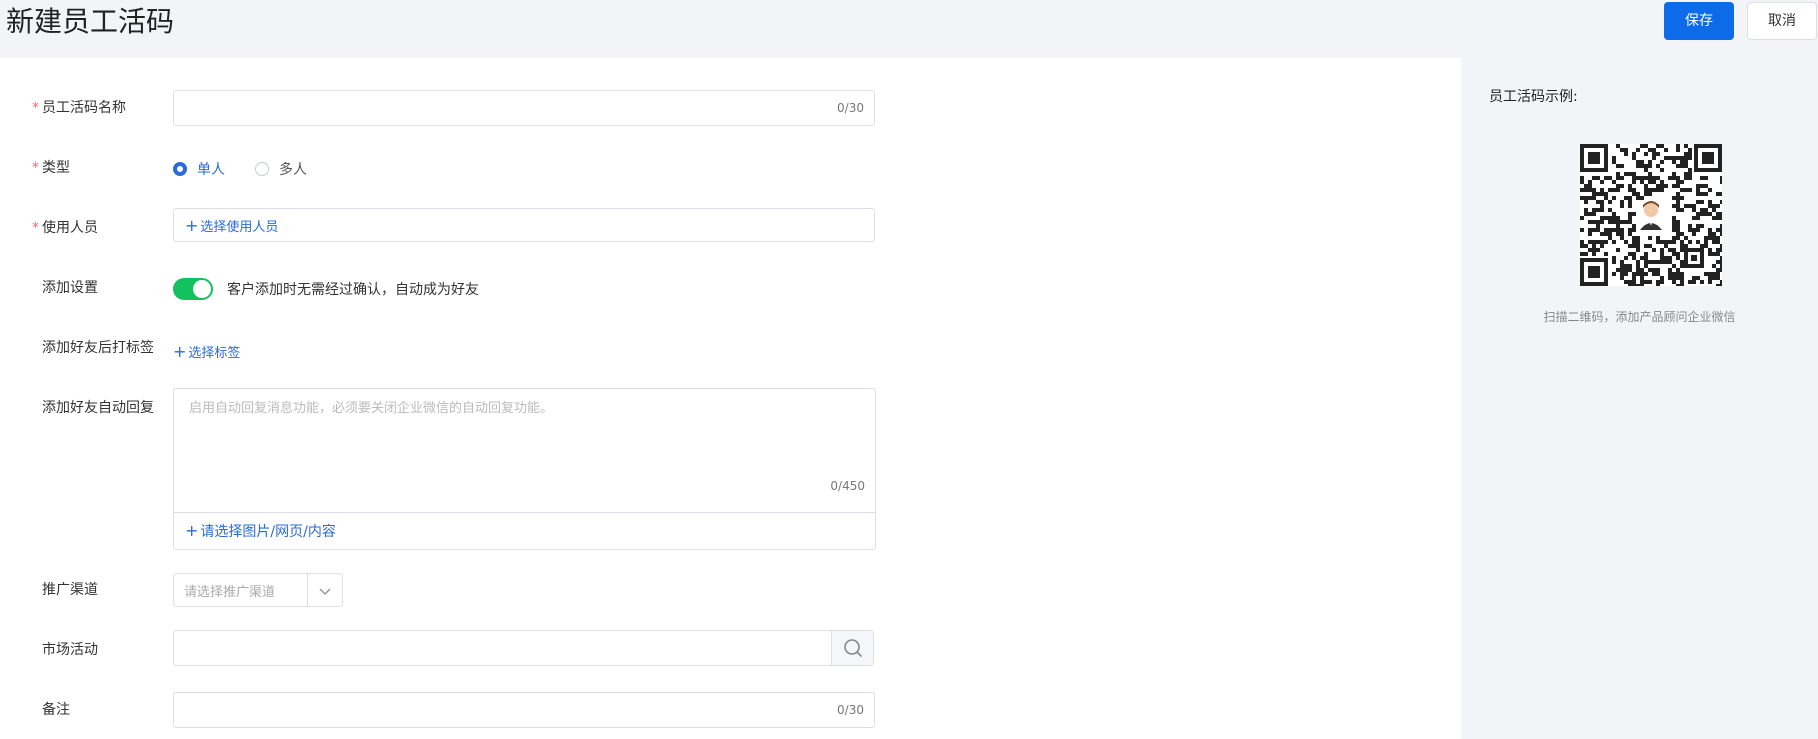 Image resolution: width=1818 pixels, height=739 pixels. What do you see at coordinates (70, 288) in the screenshot?
I see `add-setting-label: 添加设置` at bounding box center [70, 288].